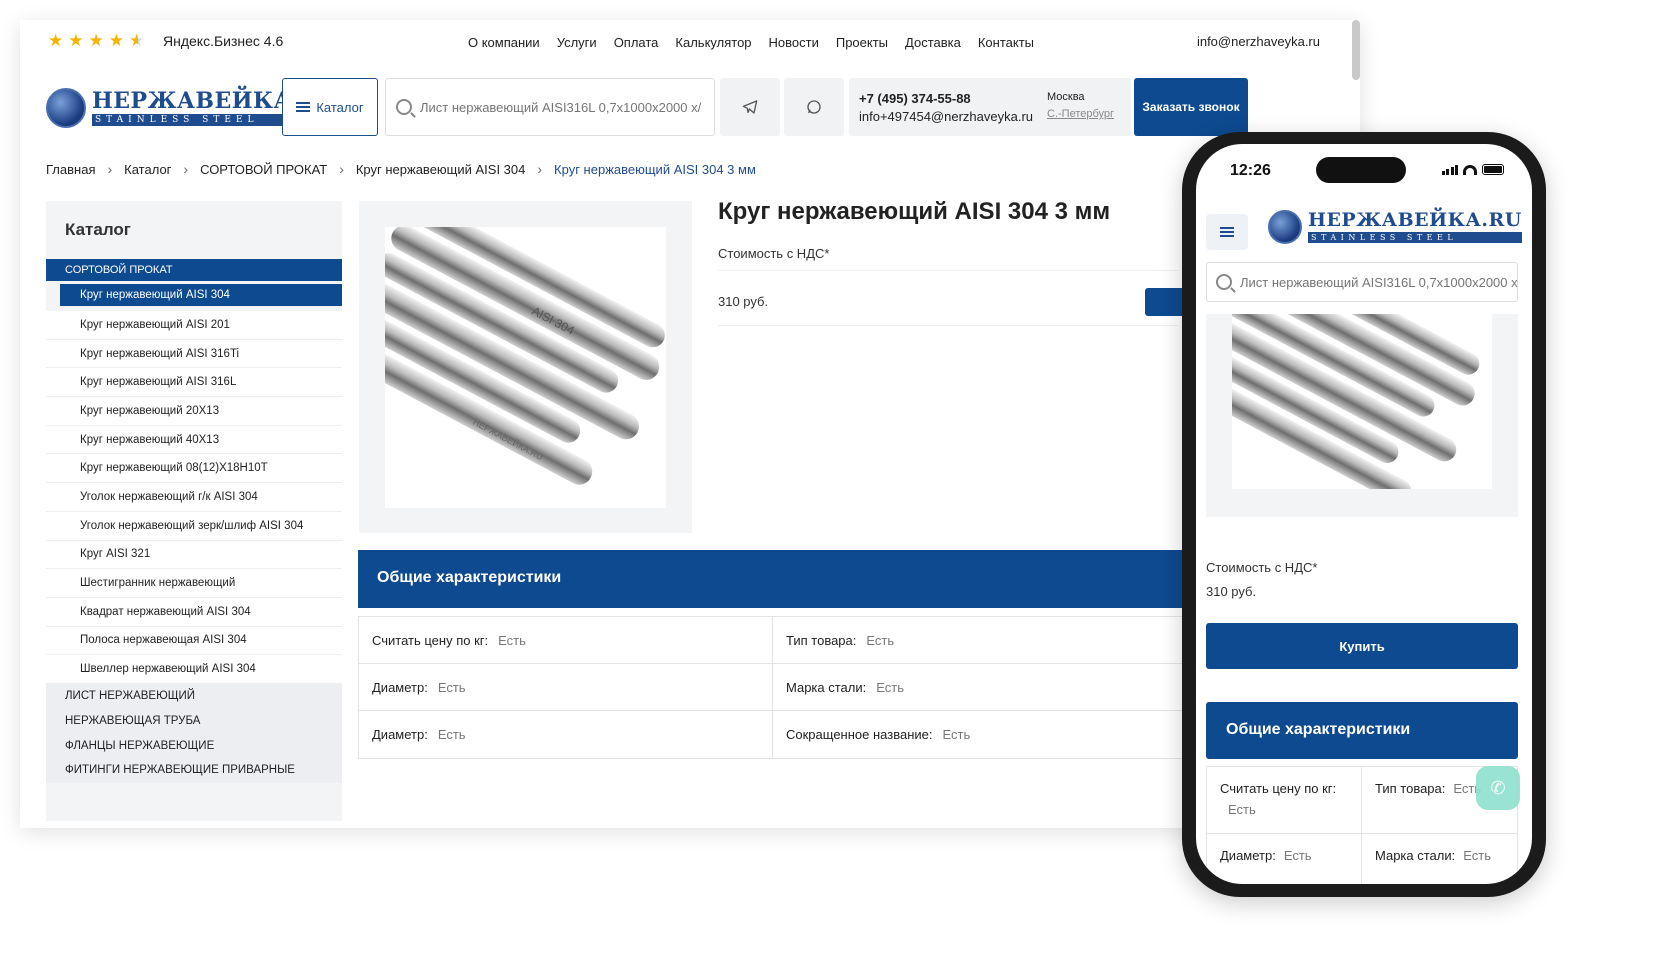 This screenshot has width=1661, height=969. What do you see at coordinates (773, 579) in the screenshot?
I see `characteristics-header: Общие характеристики` at bounding box center [773, 579].